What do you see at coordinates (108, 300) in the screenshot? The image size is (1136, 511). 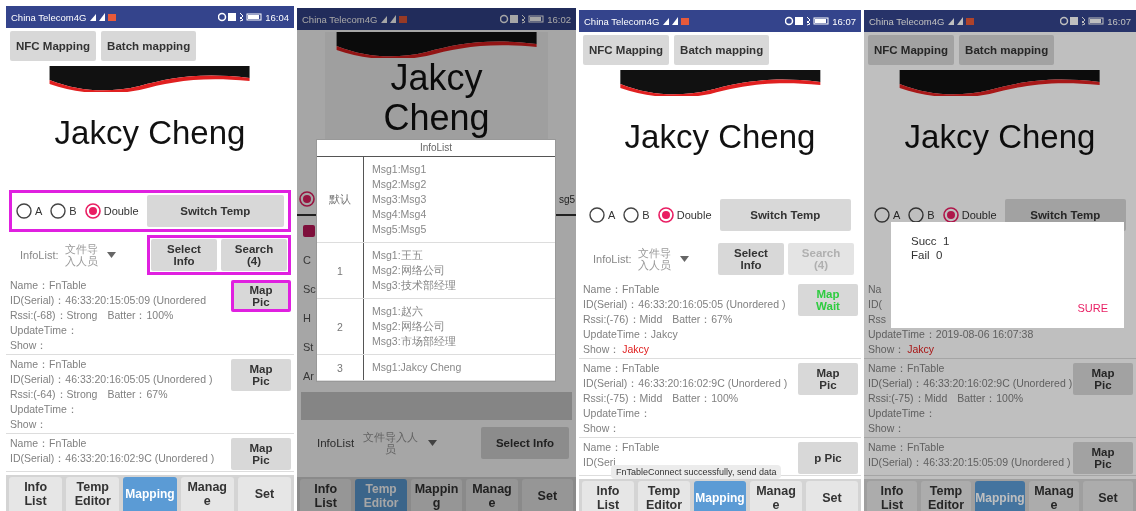 I see `record-field: ID(Serial)：46:33:20:15:05:09 (Unordered` at bounding box center [108, 300].